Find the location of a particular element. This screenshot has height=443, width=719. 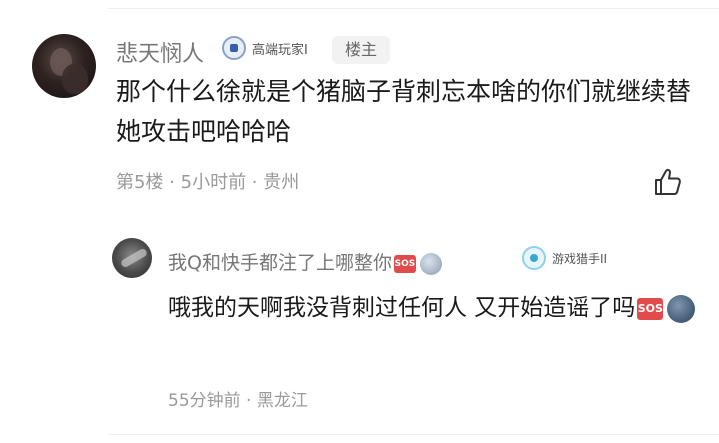

top-divider is located at coordinates (413, 8).